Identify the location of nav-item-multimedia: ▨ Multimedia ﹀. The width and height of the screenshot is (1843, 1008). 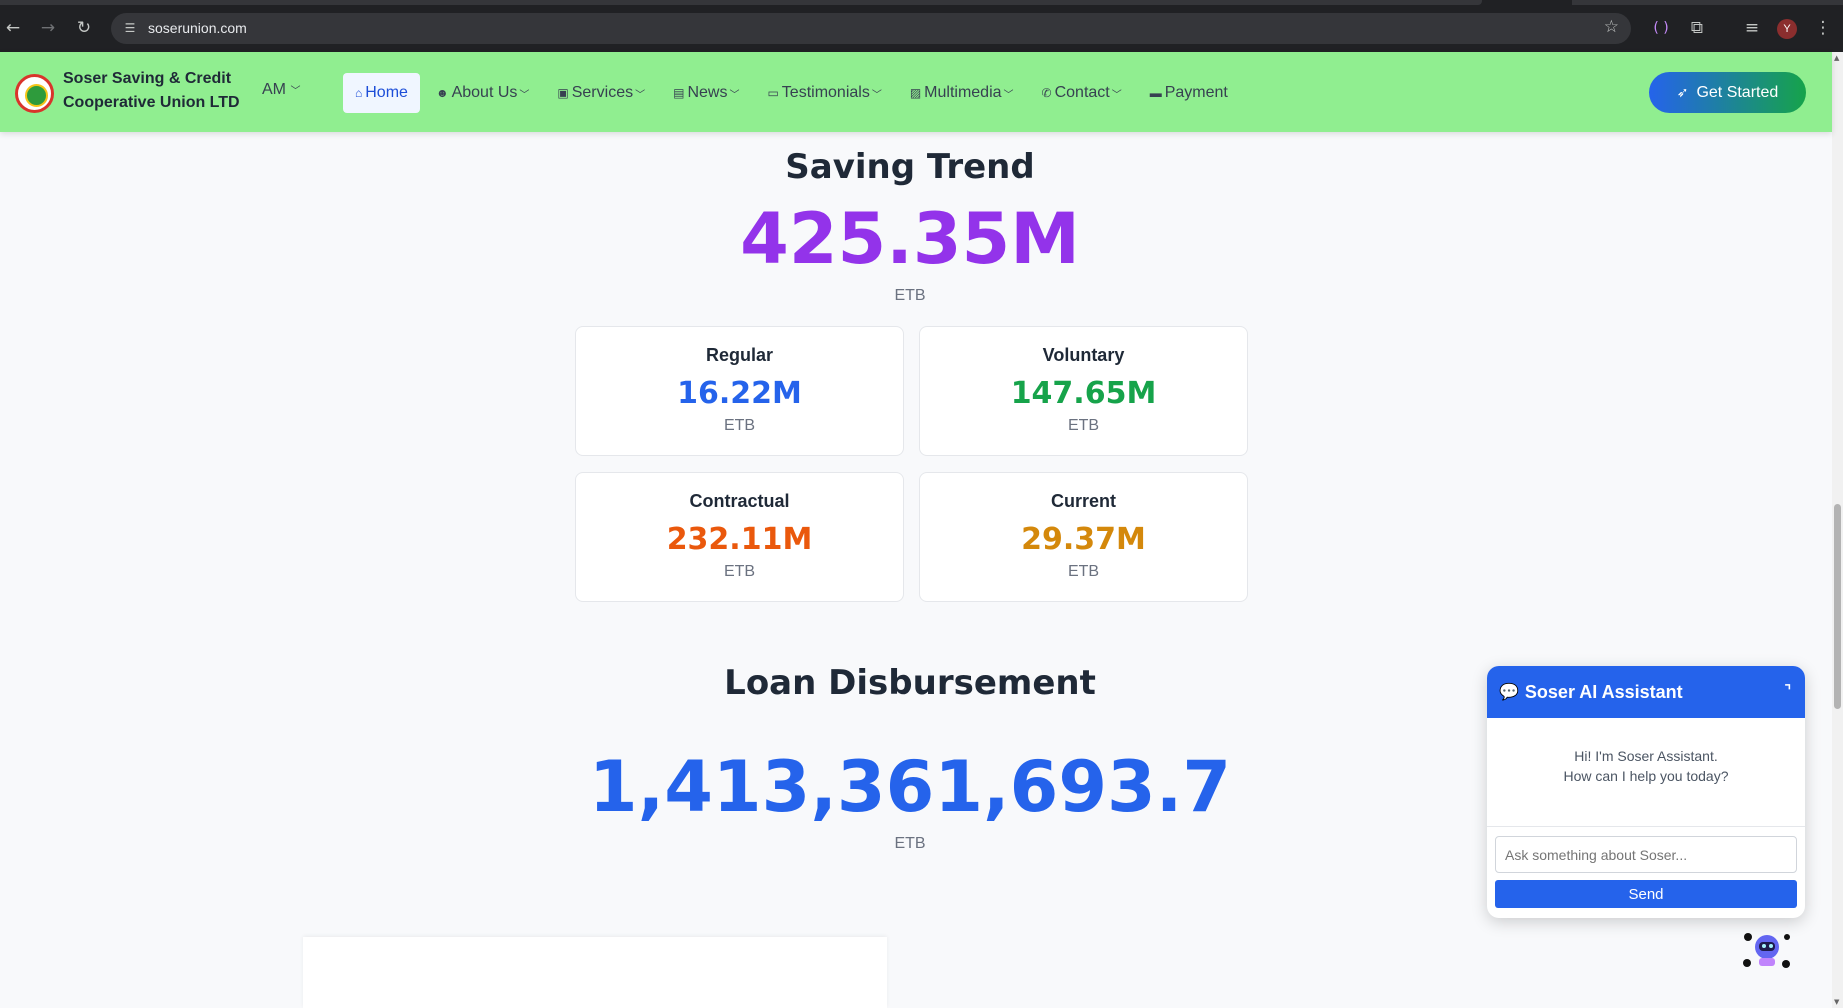
(962, 93).